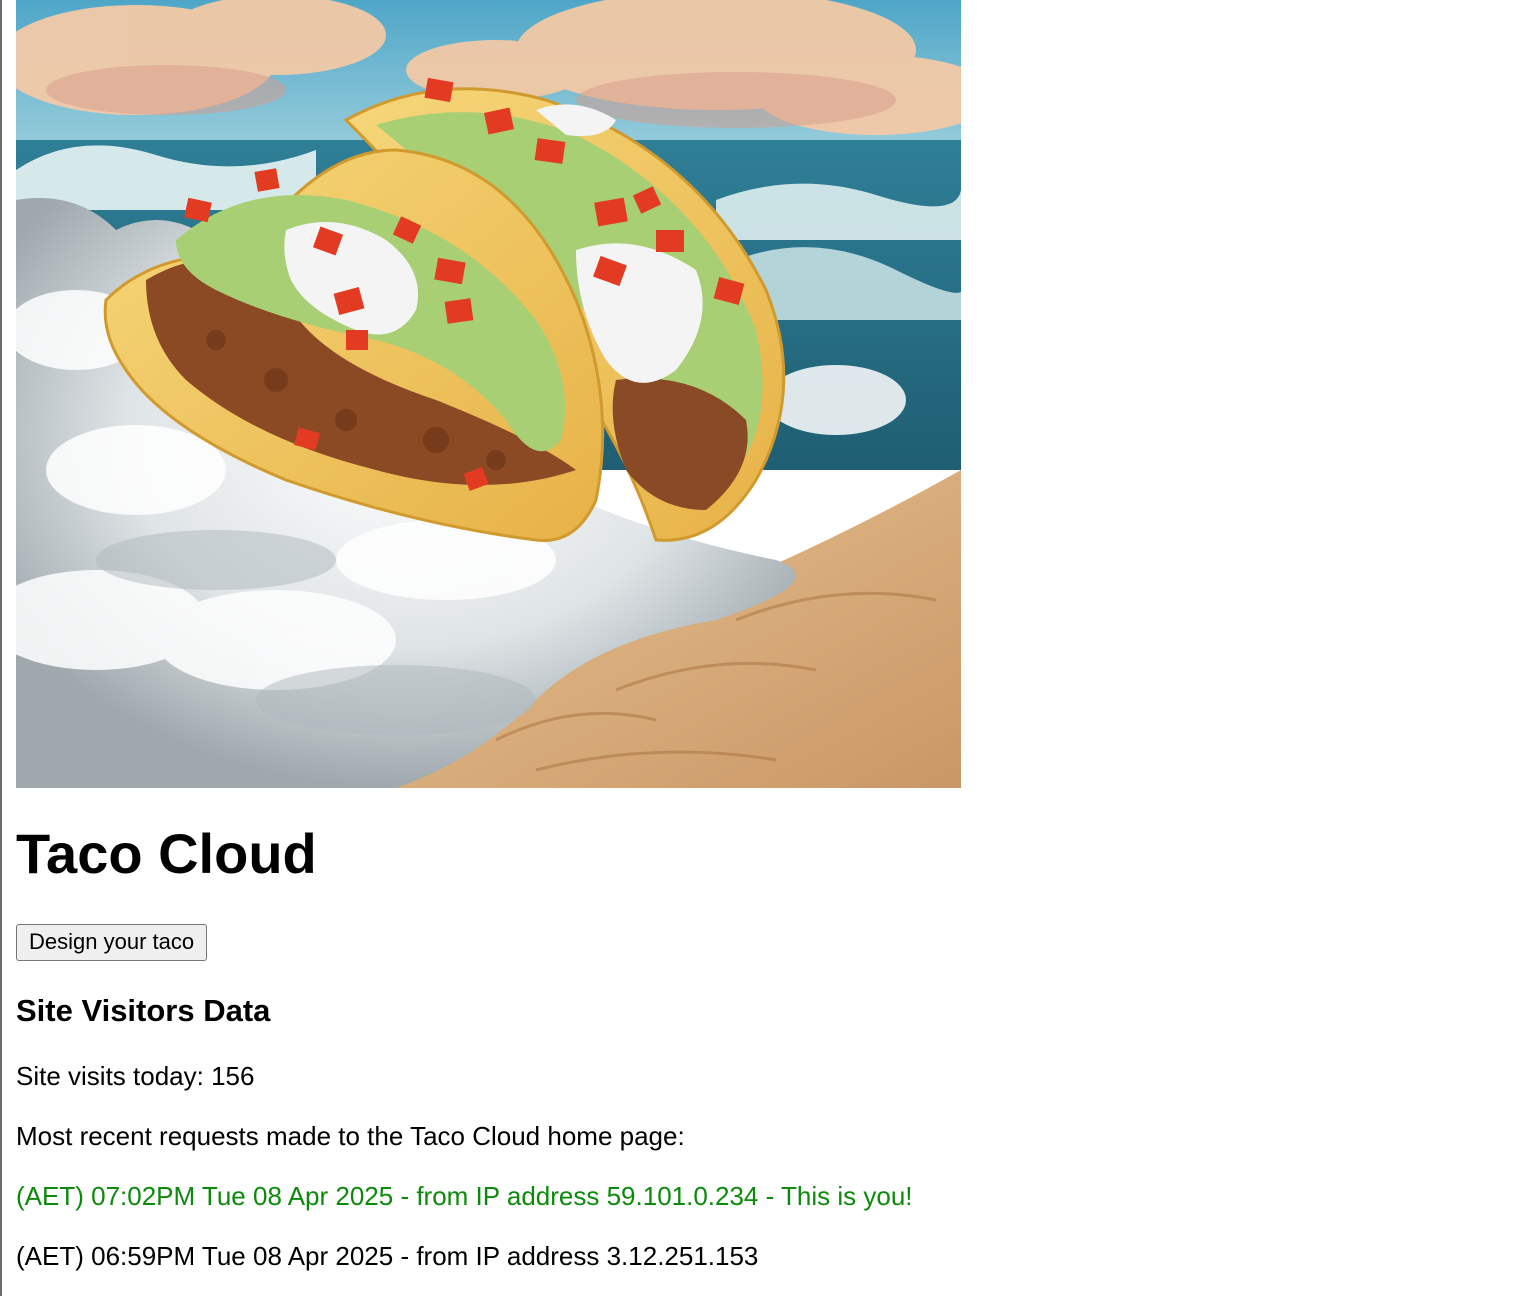  I want to click on site-visitors-heading: Site Visitors Data, so click(143, 1010).